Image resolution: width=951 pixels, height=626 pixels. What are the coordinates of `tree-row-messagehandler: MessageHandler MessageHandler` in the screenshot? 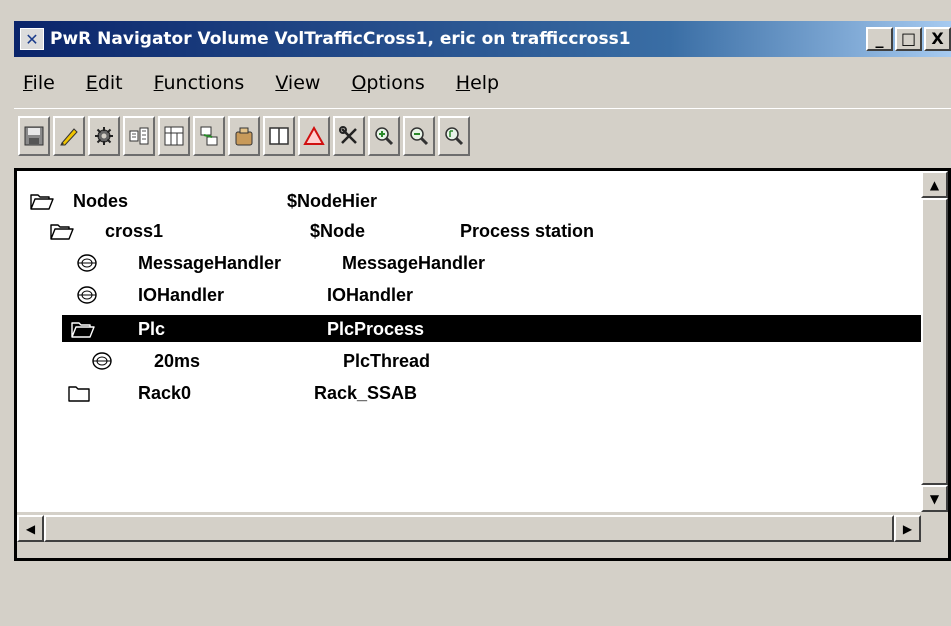 It's located at (469, 262).